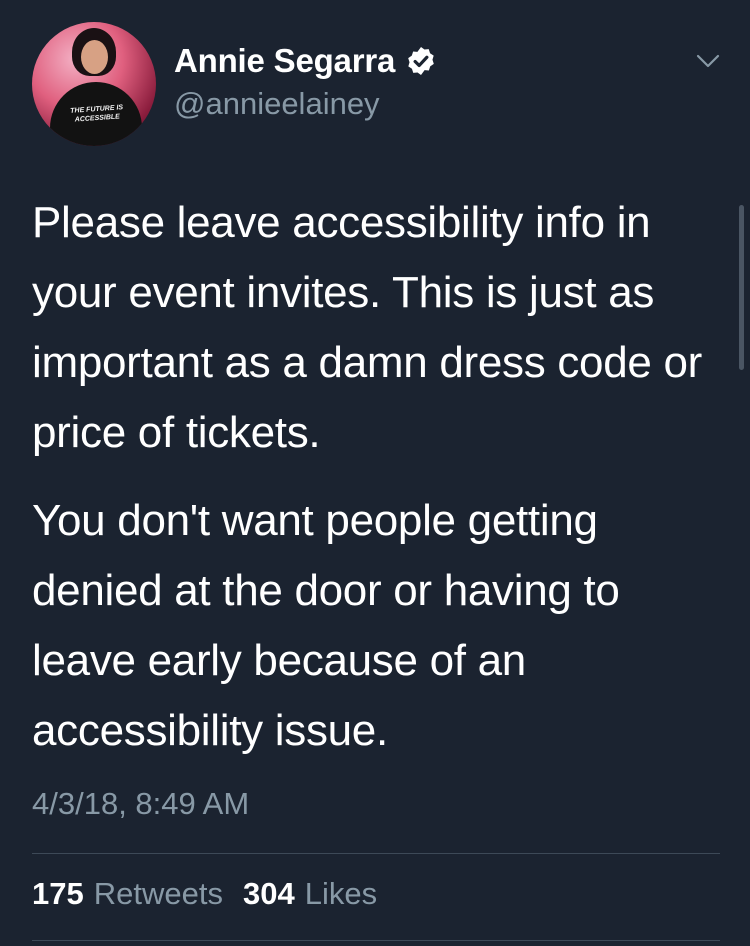 The image size is (750, 946). Describe the element at coordinates (277, 104) in the screenshot. I see `author-handle: @annieelainey` at that location.